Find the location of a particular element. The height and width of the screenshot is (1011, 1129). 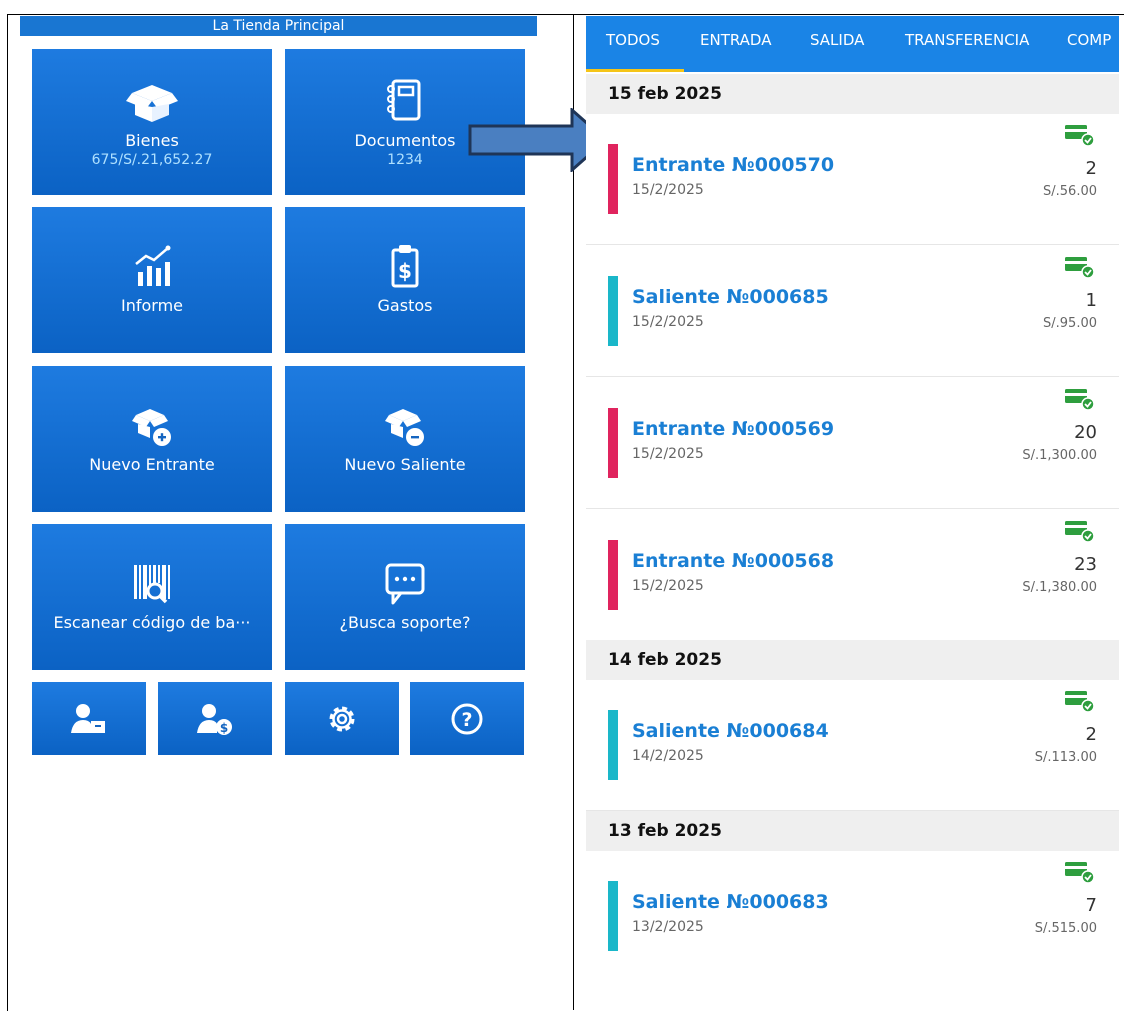

new-incoming-label: Nuevo Entrante is located at coordinates (152, 464).